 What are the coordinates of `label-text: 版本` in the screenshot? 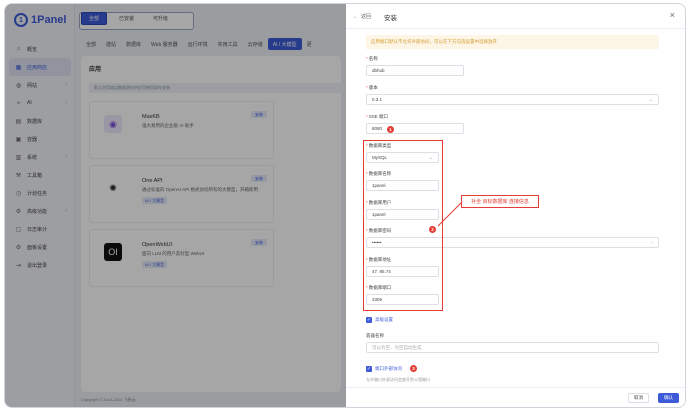 It's located at (373, 87).